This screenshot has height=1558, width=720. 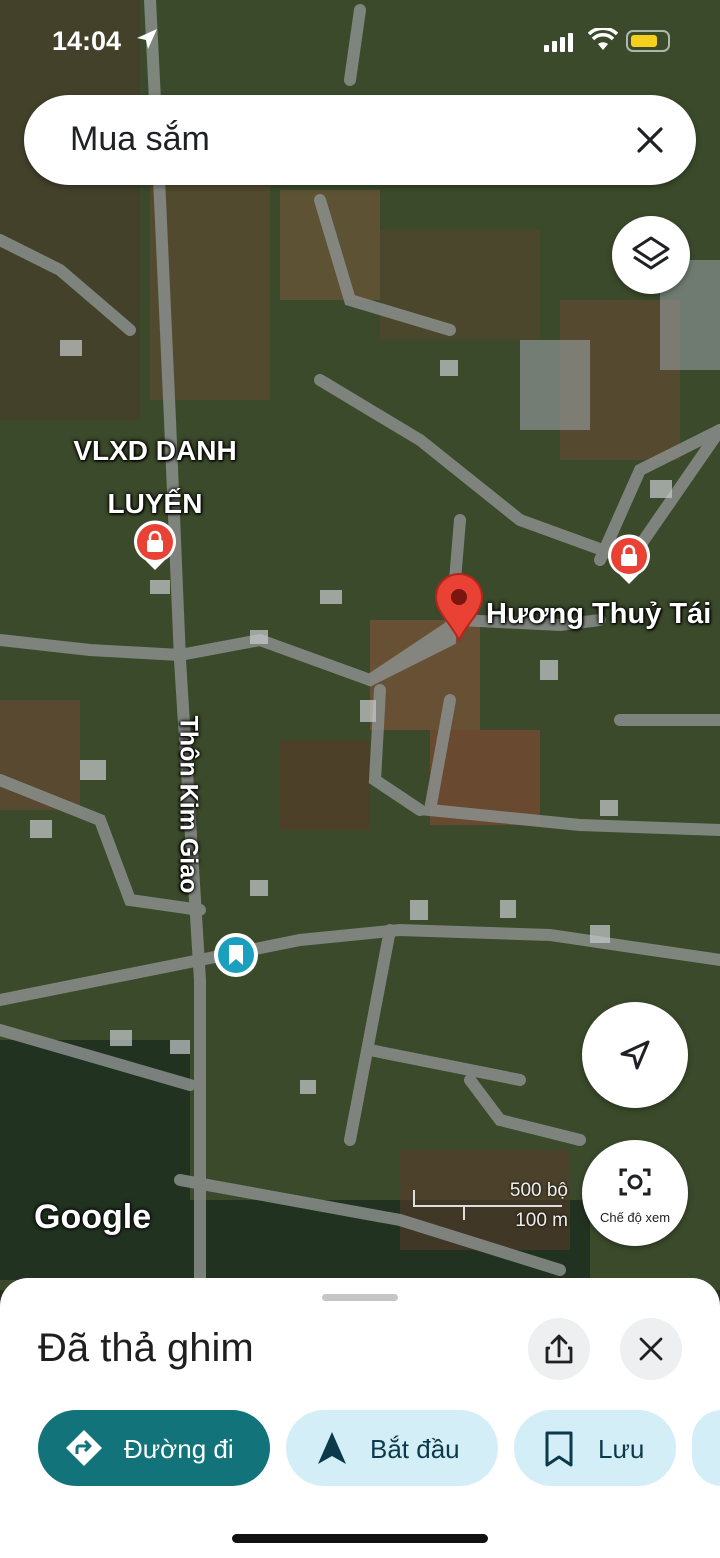 I want to click on place-label-dropped-pin: Hương Thuỷ Tái, so click(x=598, y=614).